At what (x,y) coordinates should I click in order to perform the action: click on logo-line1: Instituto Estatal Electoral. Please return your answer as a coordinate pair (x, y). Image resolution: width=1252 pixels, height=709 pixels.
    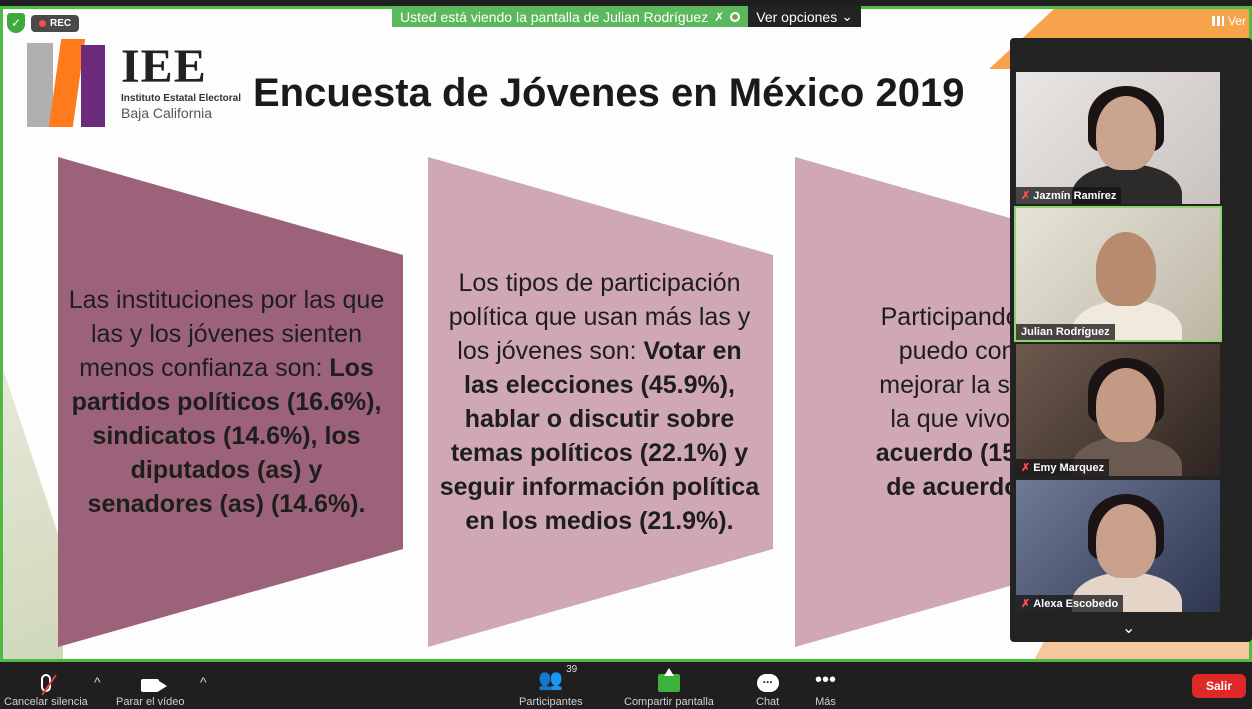
    Looking at the image, I should click on (181, 98).